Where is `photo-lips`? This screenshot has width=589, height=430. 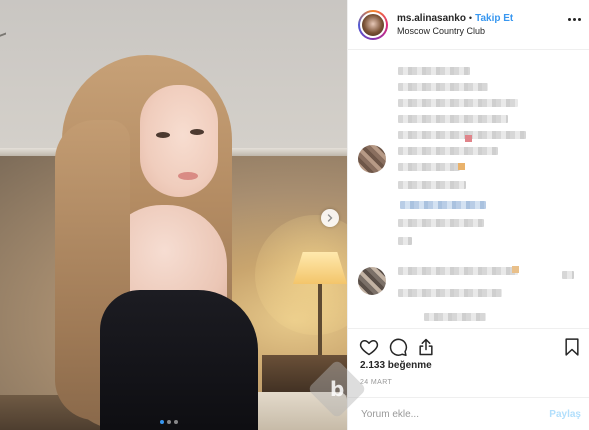 photo-lips is located at coordinates (188, 176).